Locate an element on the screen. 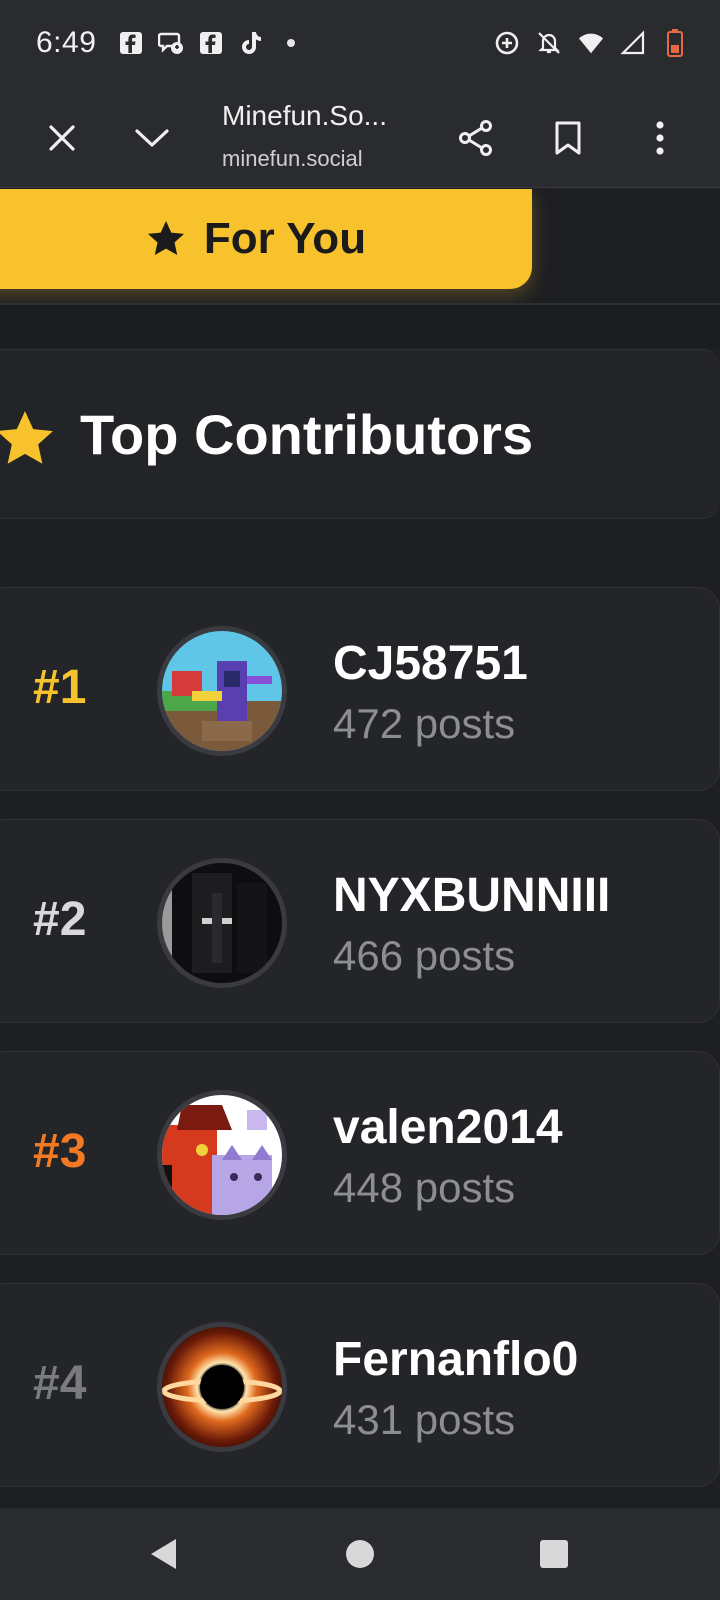 The image size is (720, 1600). section-title: Top Contributors is located at coordinates (307, 434).